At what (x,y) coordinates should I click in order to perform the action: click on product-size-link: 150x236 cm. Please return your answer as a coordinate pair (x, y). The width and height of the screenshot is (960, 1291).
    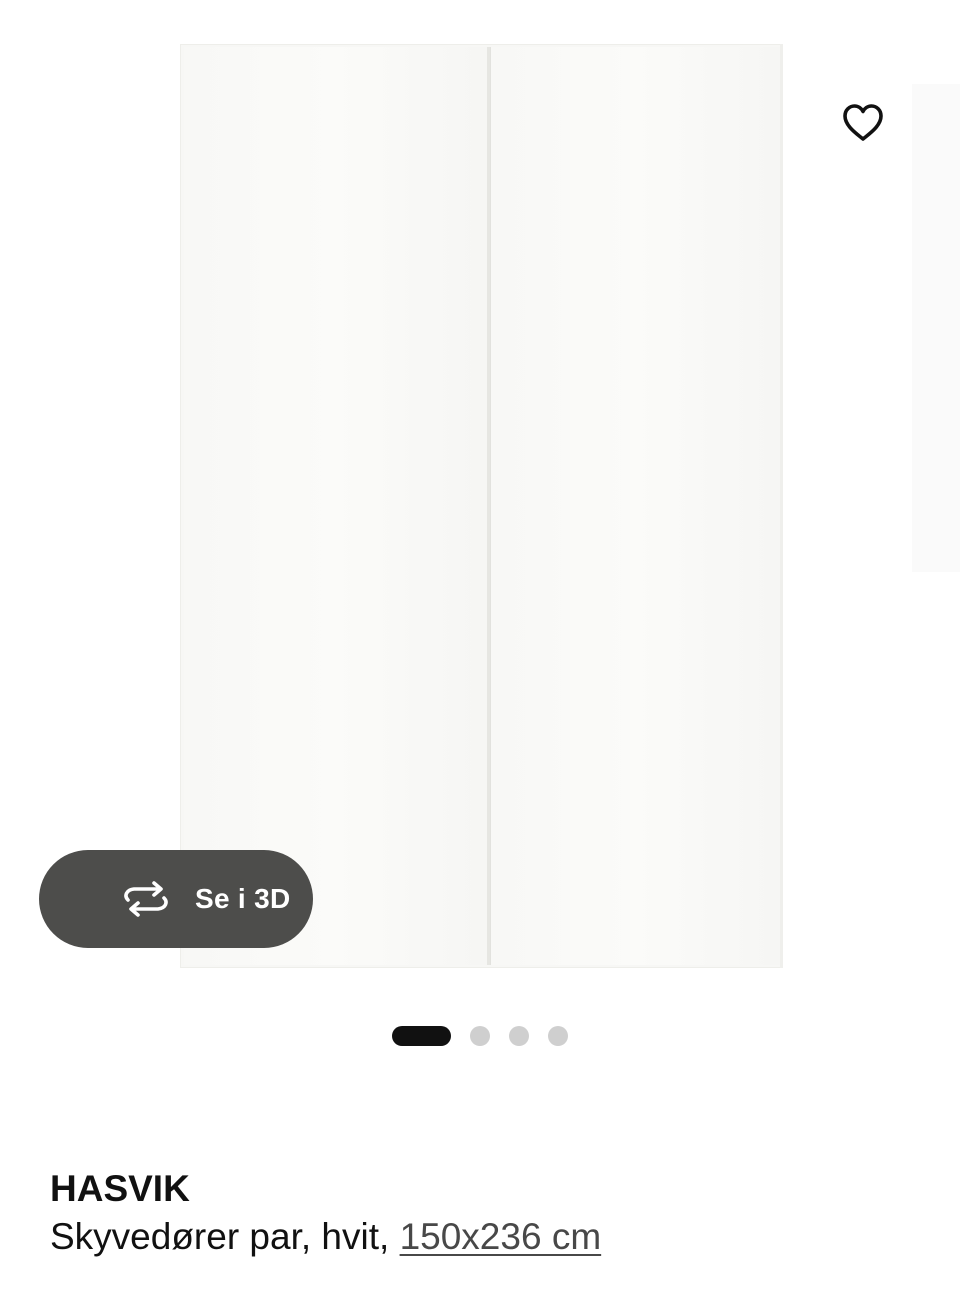
    Looking at the image, I should click on (501, 1236).